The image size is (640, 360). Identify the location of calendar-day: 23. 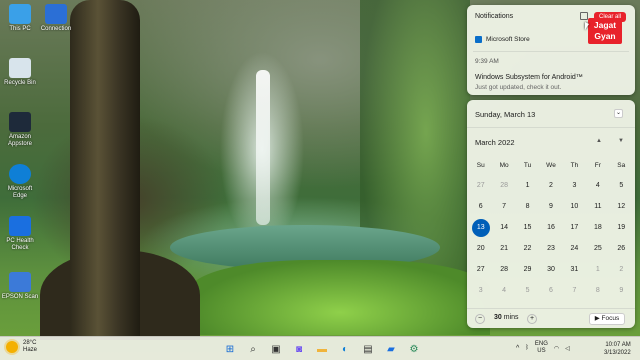
(550, 248).